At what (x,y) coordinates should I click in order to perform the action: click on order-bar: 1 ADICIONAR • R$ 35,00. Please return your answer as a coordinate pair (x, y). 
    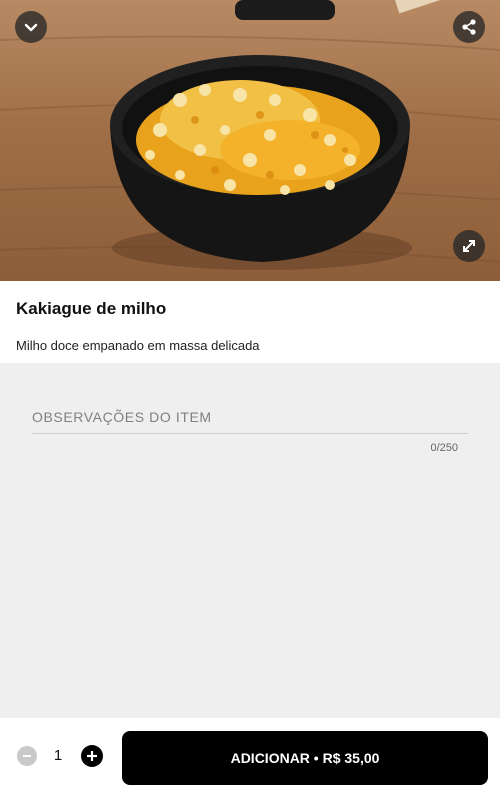
    Looking at the image, I should click on (250, 754).